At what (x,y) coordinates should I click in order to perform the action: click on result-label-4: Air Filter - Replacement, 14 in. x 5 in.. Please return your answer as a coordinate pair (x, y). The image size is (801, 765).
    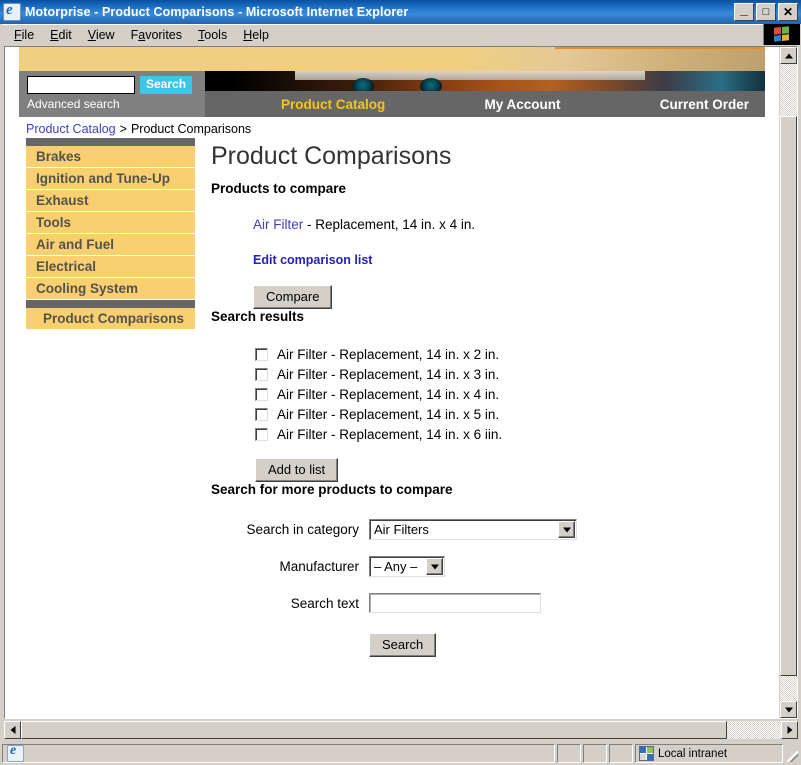
    Looking at the image, I should click on (388, 414).